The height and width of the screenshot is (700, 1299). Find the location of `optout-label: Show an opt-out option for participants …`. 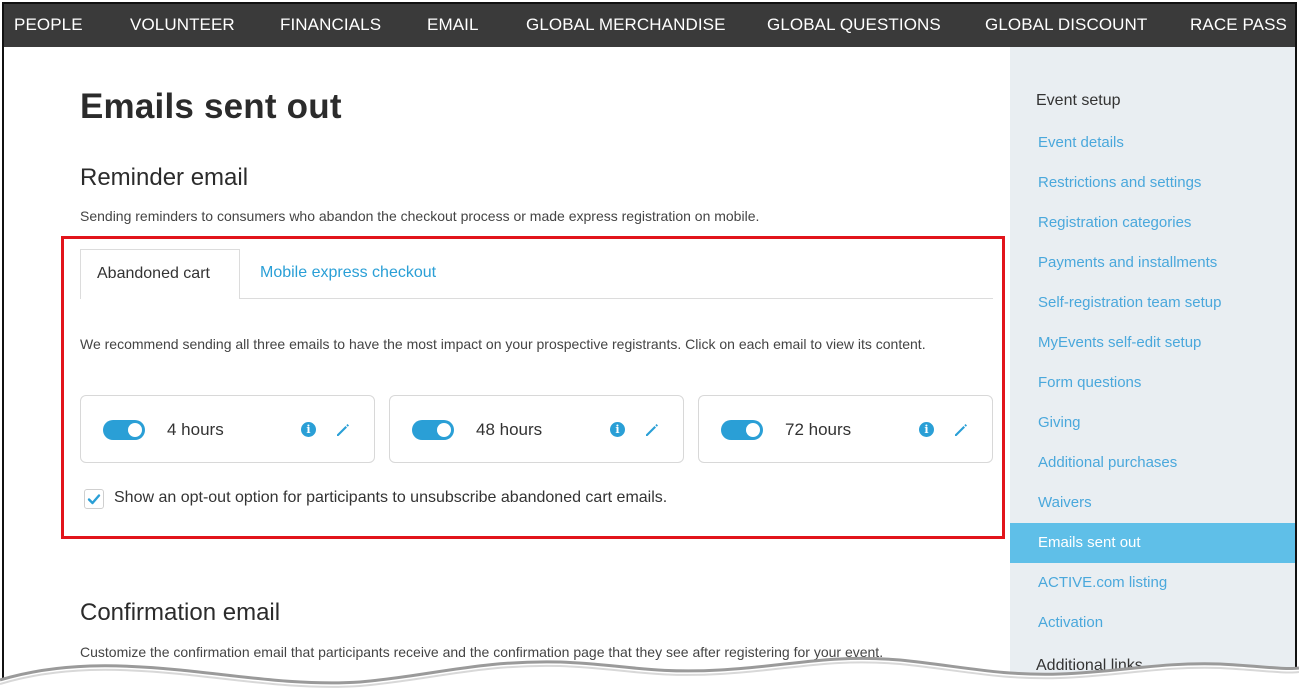

optout-label: Show an opt-out option for participants … is located at coordinates (391, 497).